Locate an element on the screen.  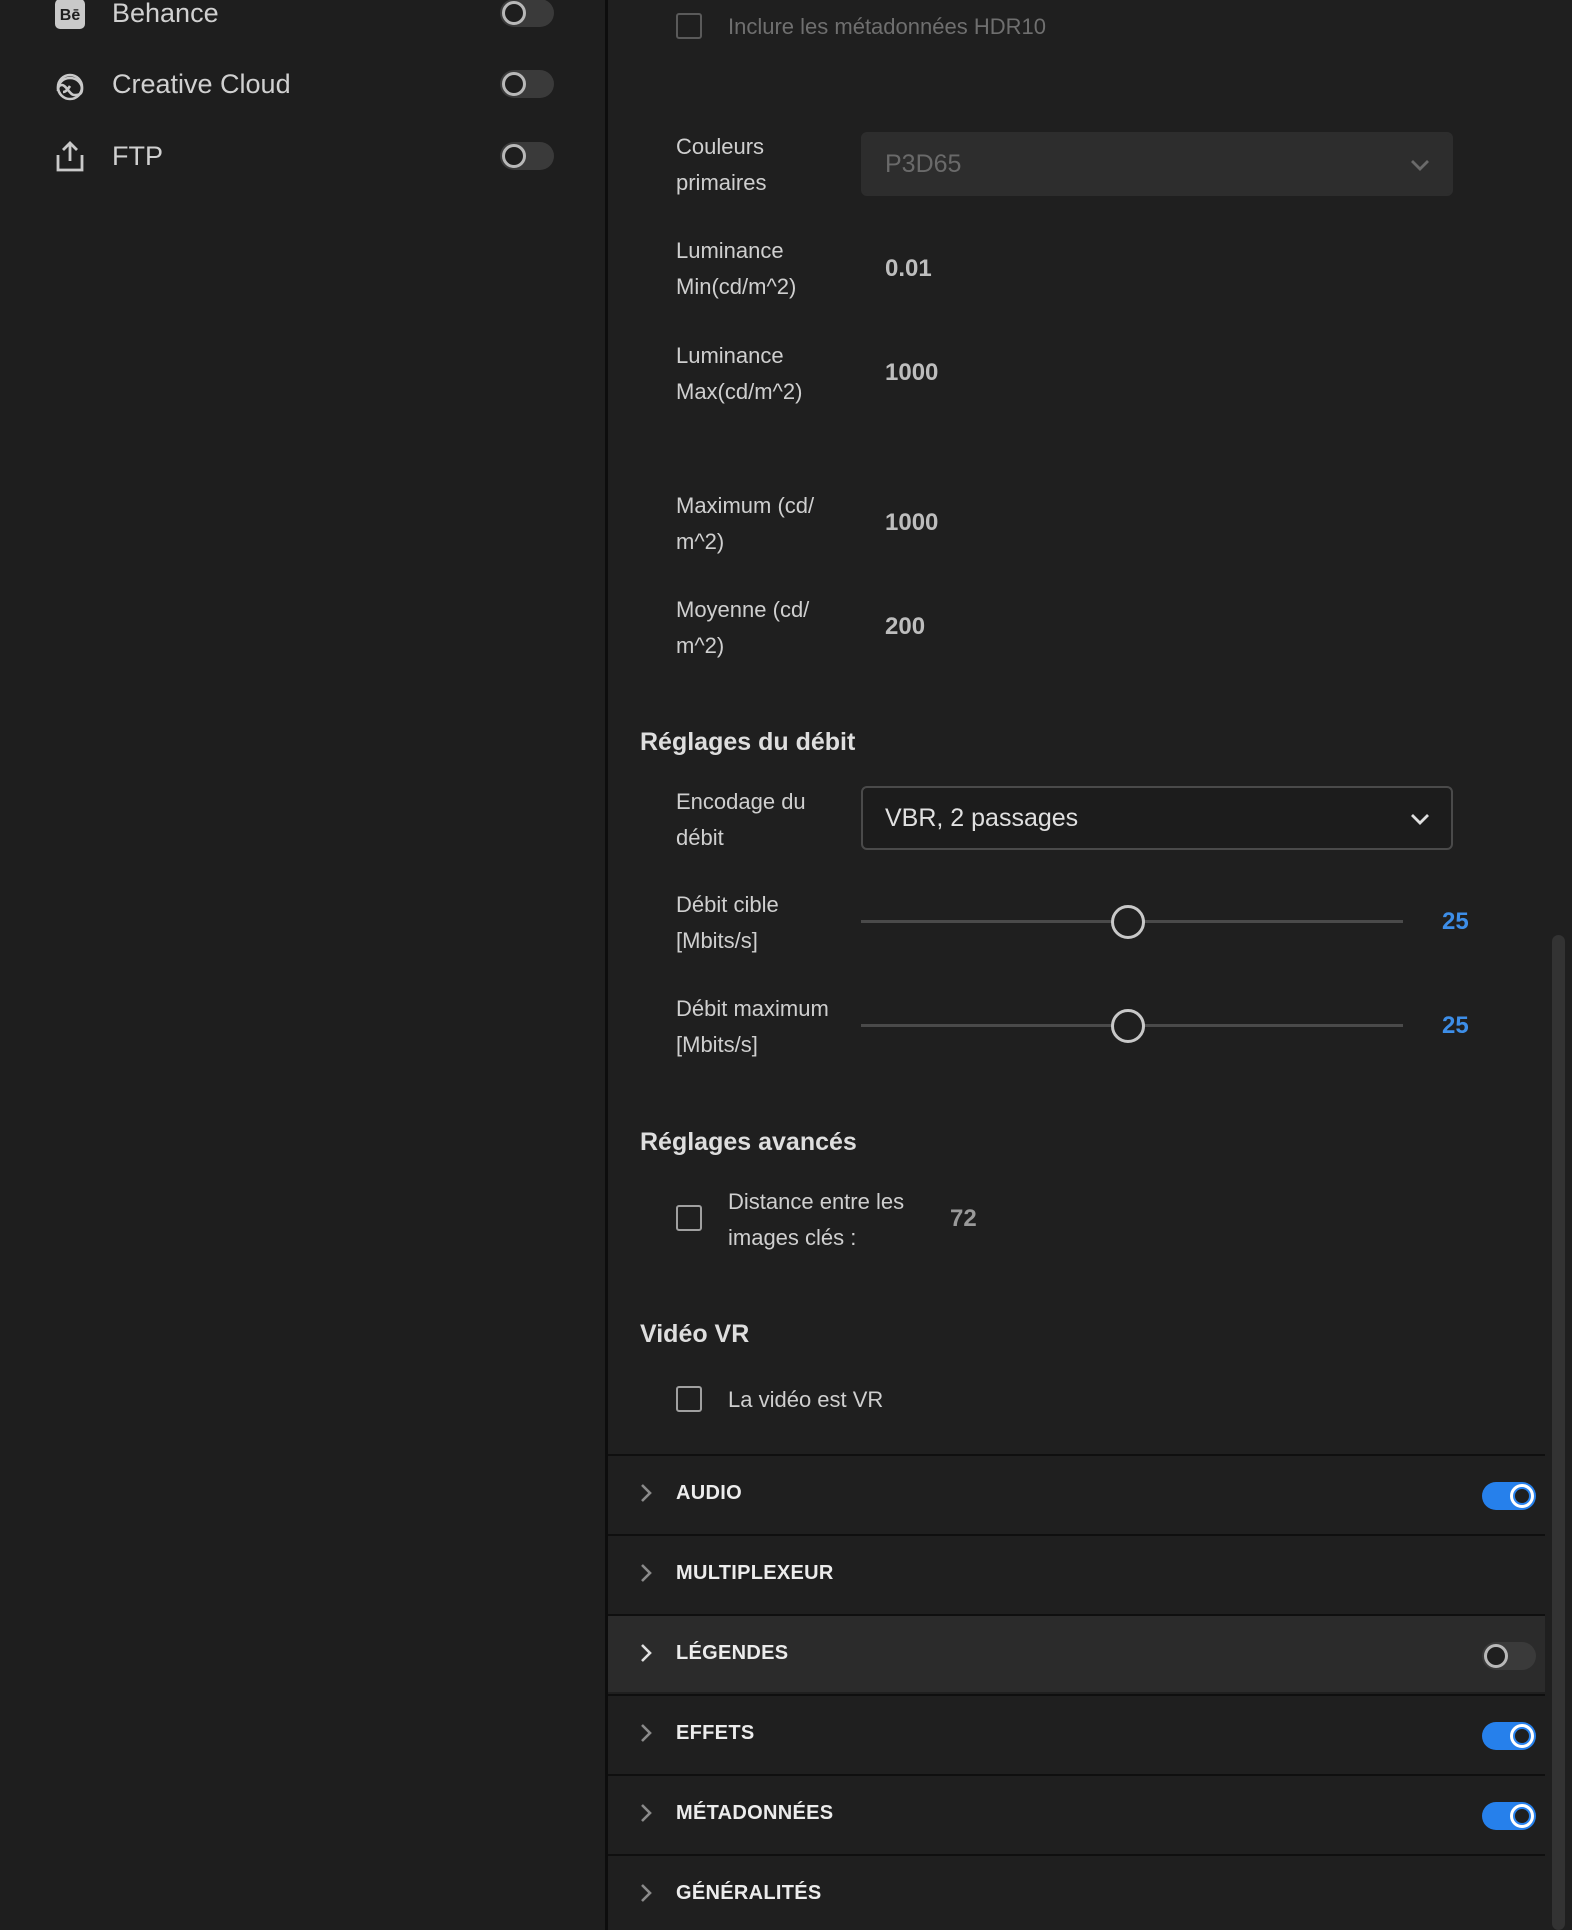
section-label: MÉTADONNÉES is located at coordinates (755, 1813).